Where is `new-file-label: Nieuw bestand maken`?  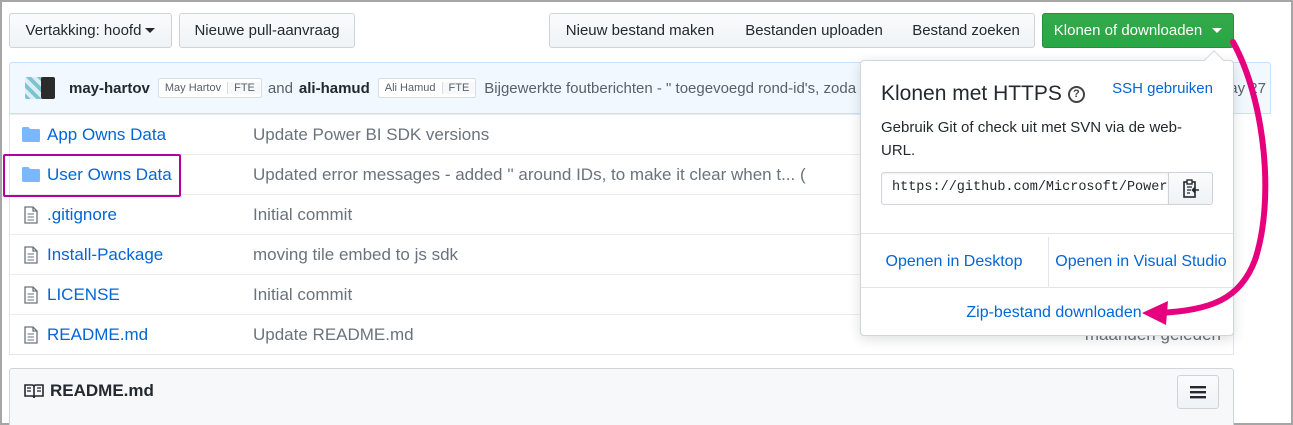
new-file-label: Nieuw bestand maken is located at coordinates (640, 30).